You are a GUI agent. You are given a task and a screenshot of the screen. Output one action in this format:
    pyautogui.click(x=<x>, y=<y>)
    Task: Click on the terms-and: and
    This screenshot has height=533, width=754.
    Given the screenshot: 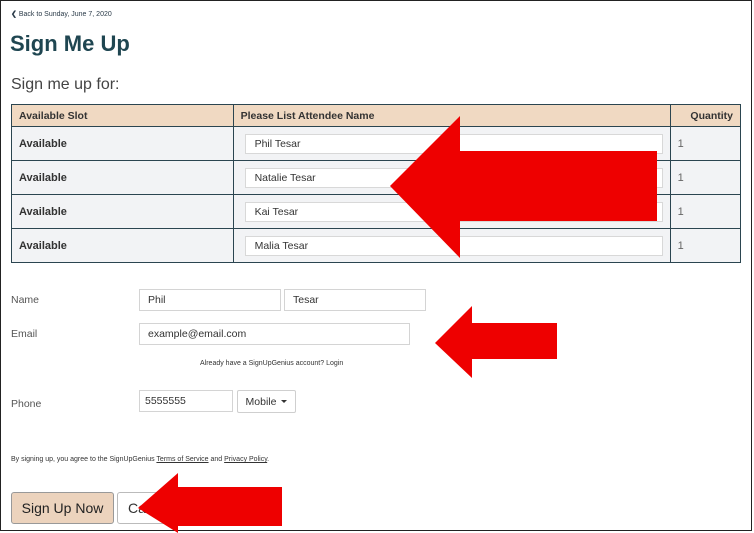 What is the action you would take?
    pyautogui.click(x=216, y=459)
    